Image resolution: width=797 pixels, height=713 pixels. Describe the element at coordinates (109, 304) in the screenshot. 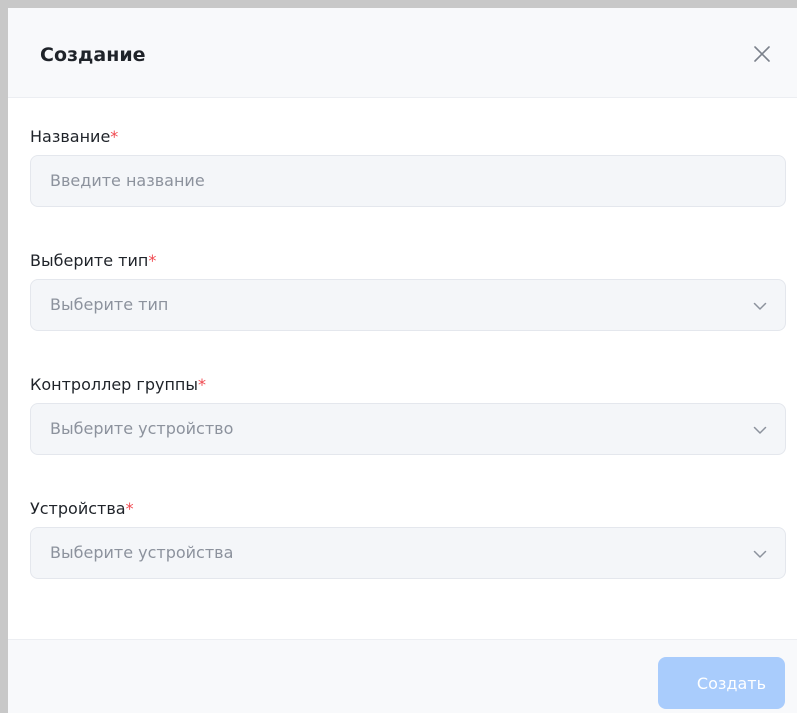

I see `type-select-placeholder: Выберите тип` at that location.